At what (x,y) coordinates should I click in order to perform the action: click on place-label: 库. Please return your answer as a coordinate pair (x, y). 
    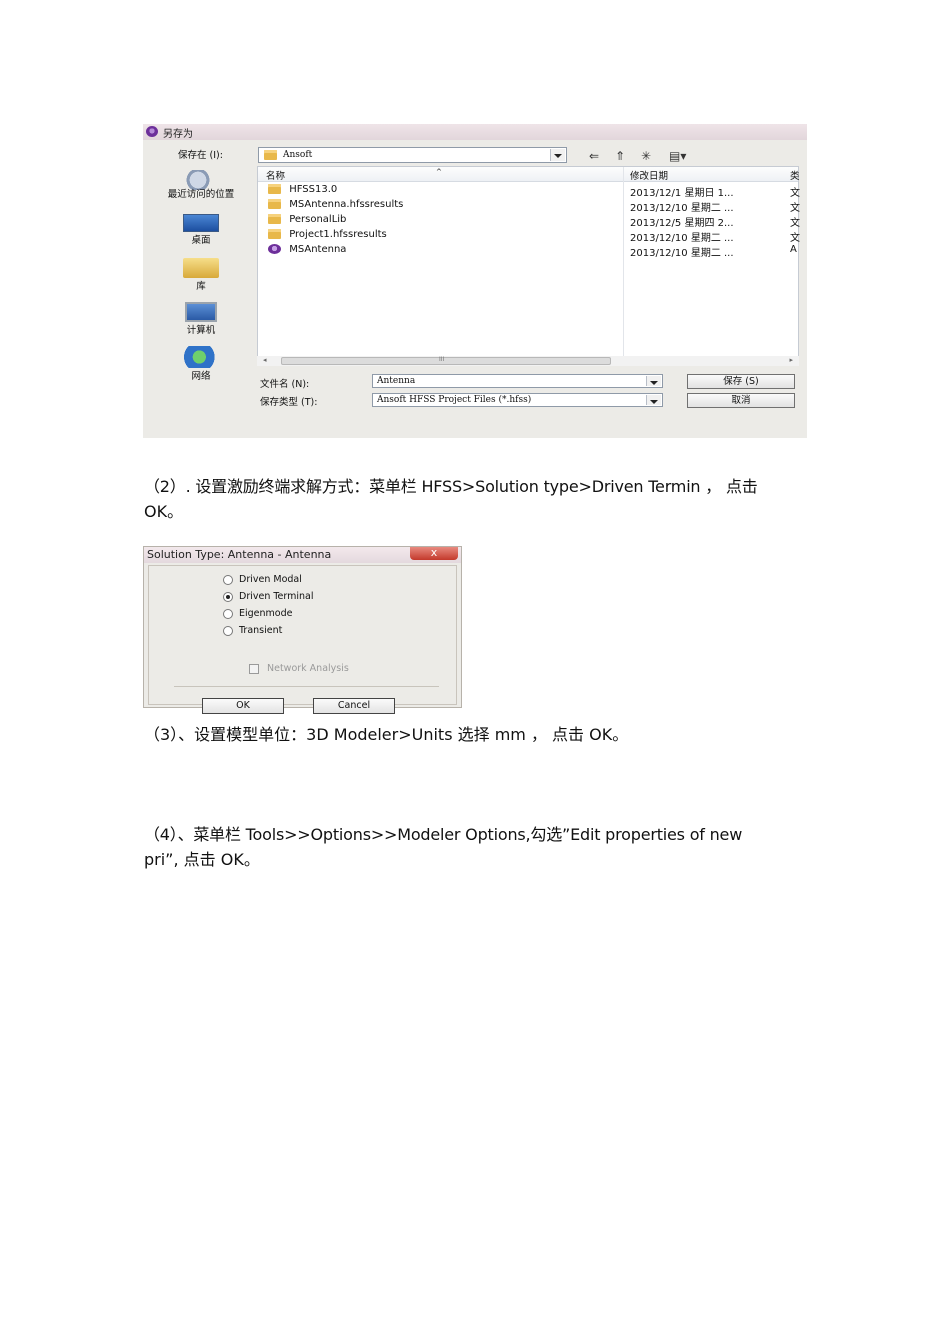
    Looking at the image, I should click on (201, 286).